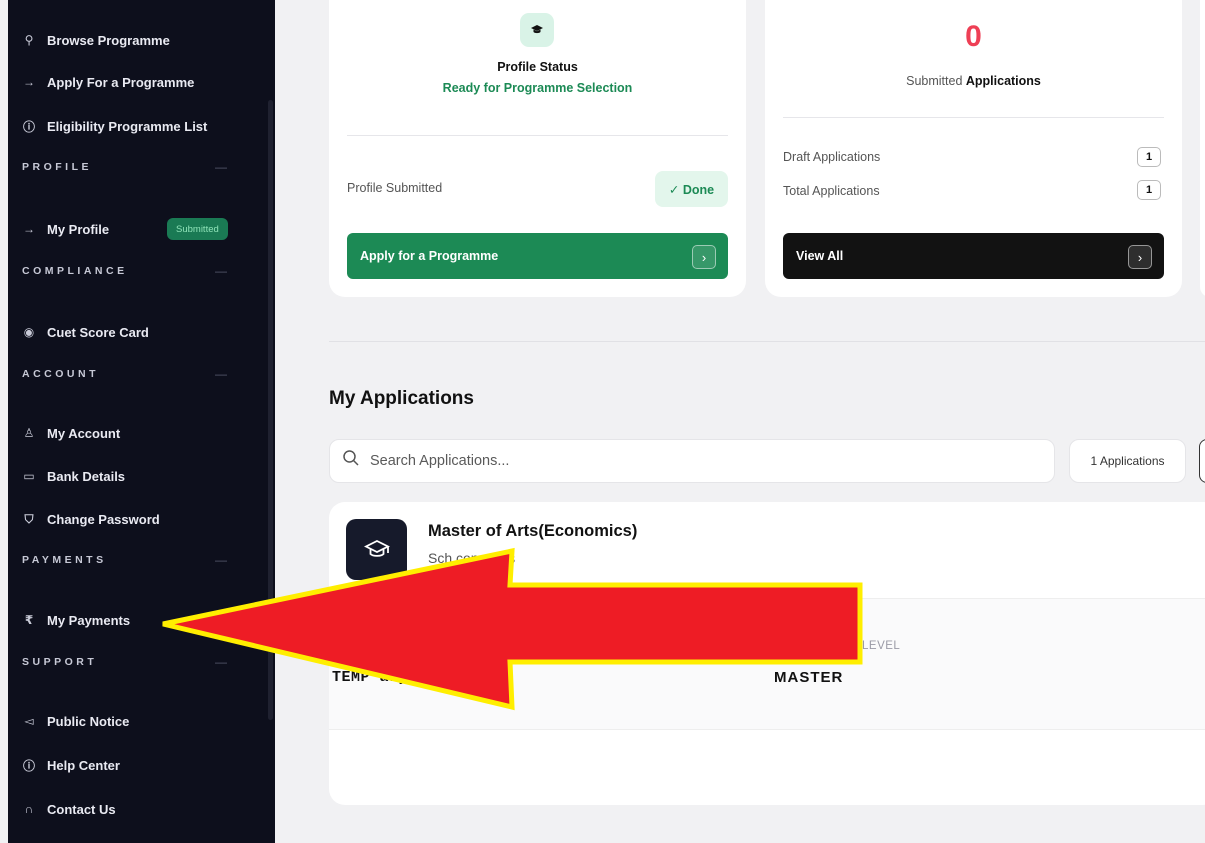 The image size is (1205, 843). I want to click on section-compliance-toggle: —, so click(221, 271).